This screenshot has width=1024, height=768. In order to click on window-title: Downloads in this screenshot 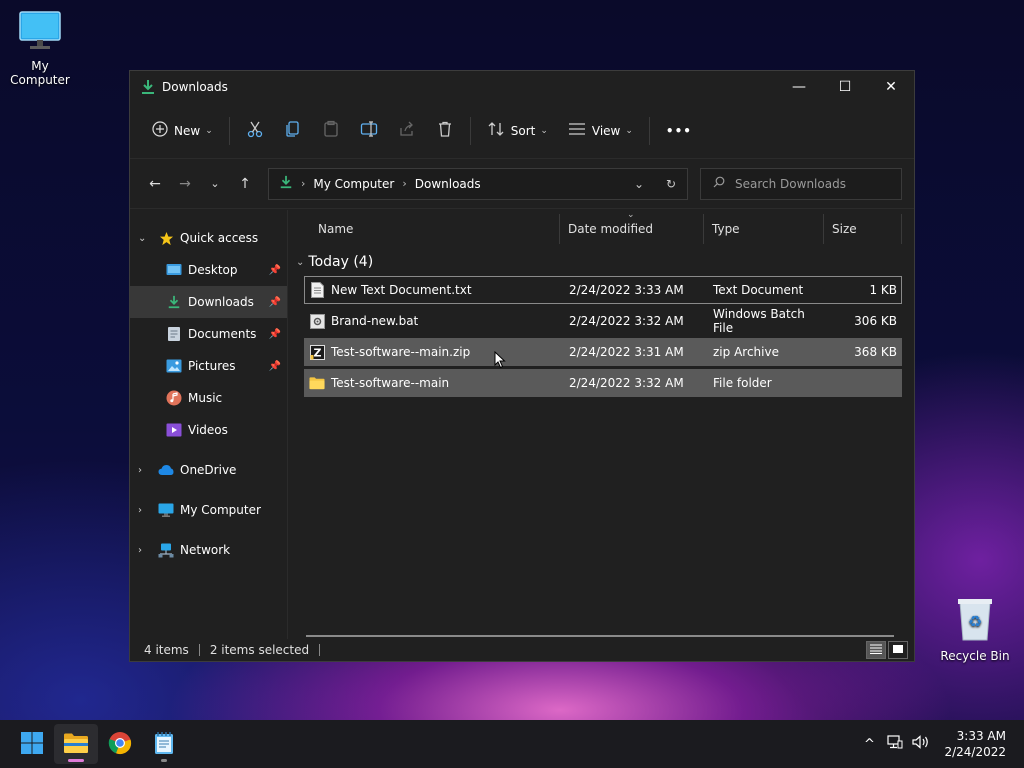, I will do `click(195, 87)`.